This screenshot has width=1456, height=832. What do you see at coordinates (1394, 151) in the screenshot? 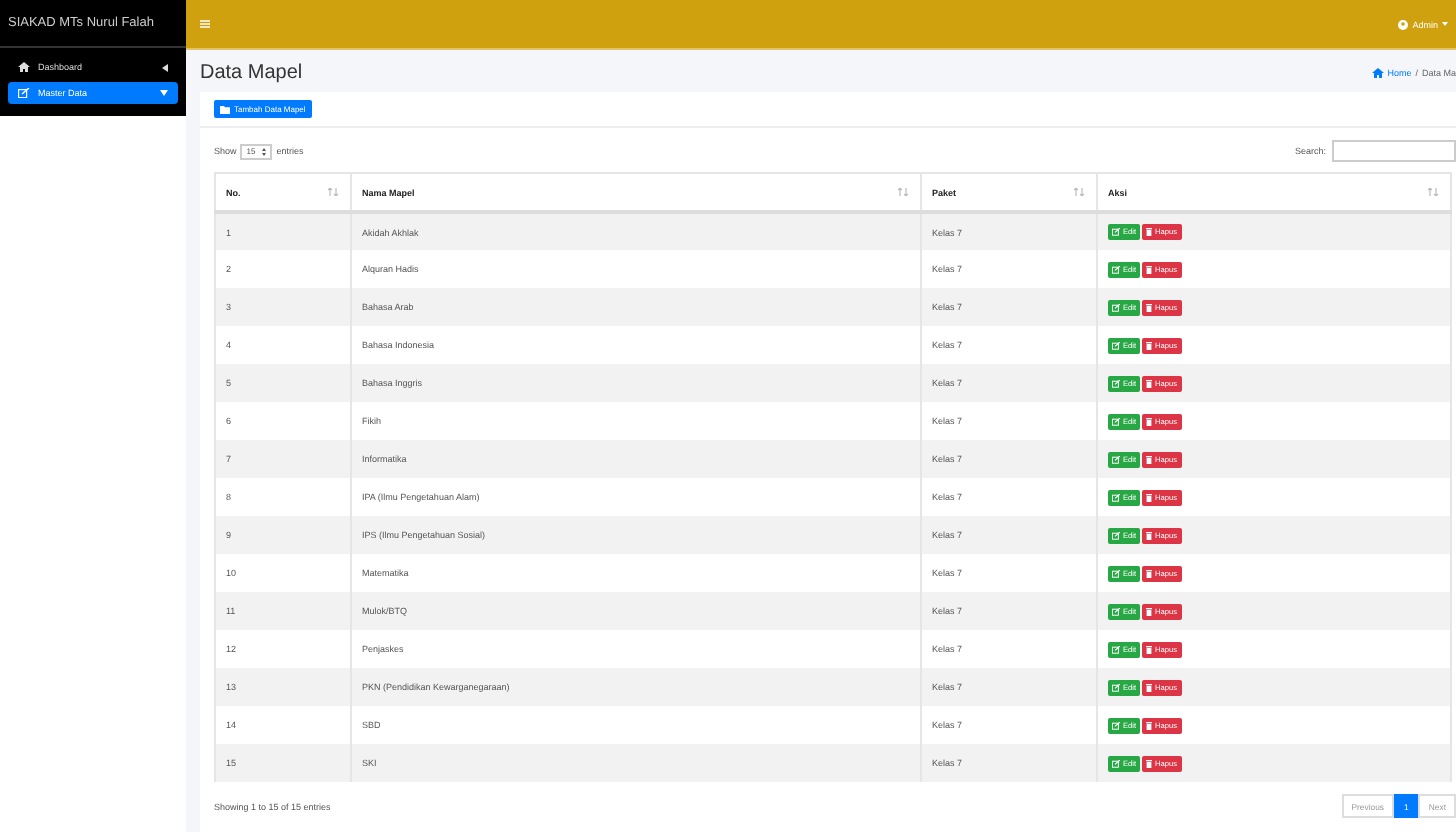
I see `search-field` at bounding box center [1394, 151].